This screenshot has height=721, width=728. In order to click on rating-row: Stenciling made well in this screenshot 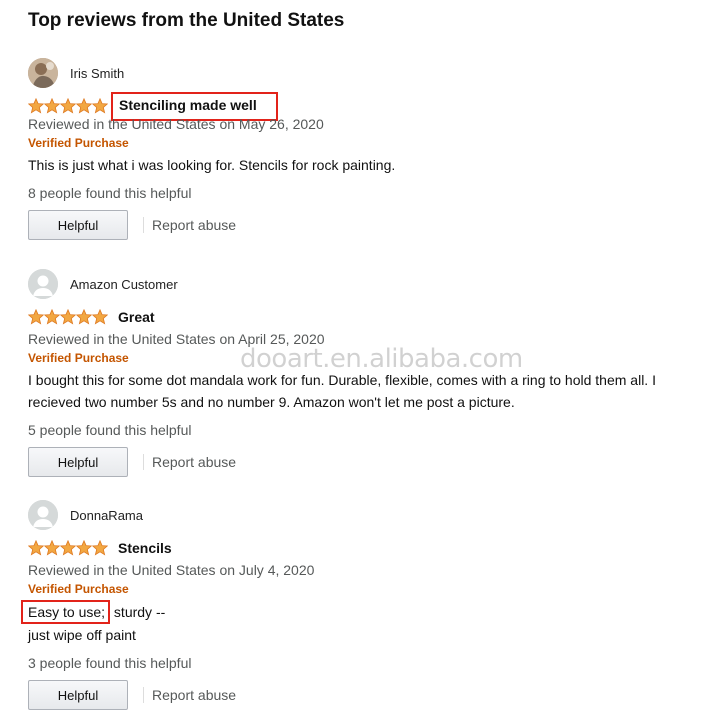, I will do `click(368, 106)`.